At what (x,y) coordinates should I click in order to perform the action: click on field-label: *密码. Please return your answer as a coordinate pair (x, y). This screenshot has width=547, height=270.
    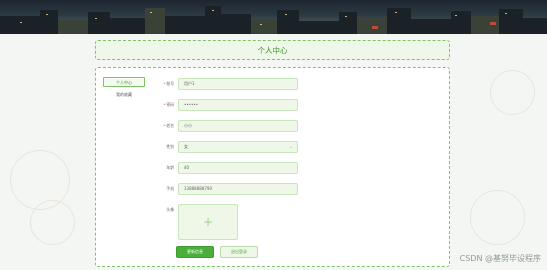
    Looking at the image, I should click on (169, 104).